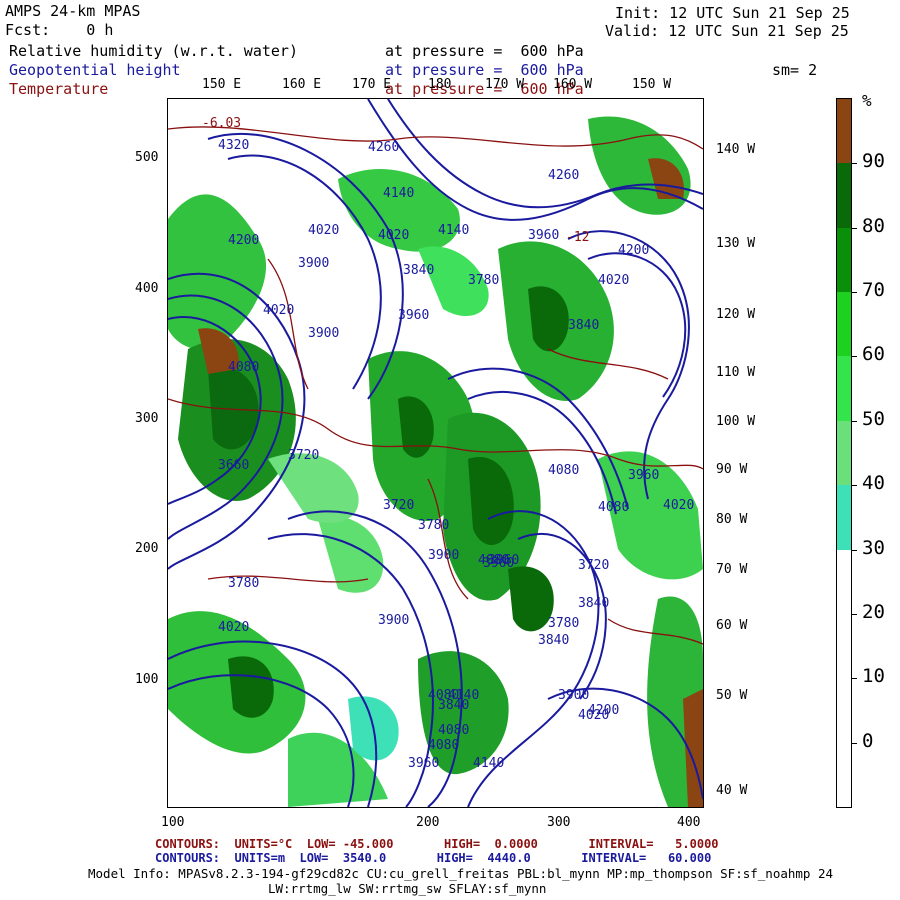 Image resolution: width=900 pixels, height=900 pixels. Describe the element at coordinates (732, 13) in the screenshot. I see `init-time: Init: 12 UTC Sun 21 Sep 25` at that location.